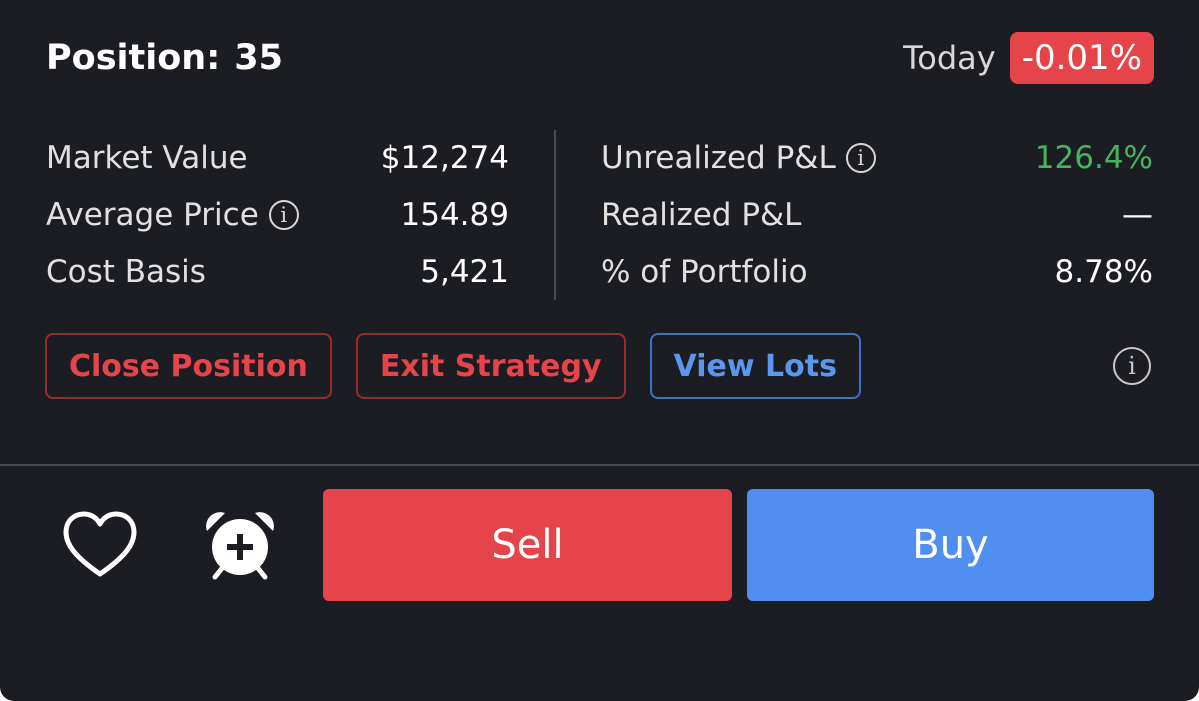 The width and height of the screenshot is (1199, 701). Describe the element at coordinates (738, 158) in the screenshot. I see `stat-label: Unrealized P&L i` at that location.